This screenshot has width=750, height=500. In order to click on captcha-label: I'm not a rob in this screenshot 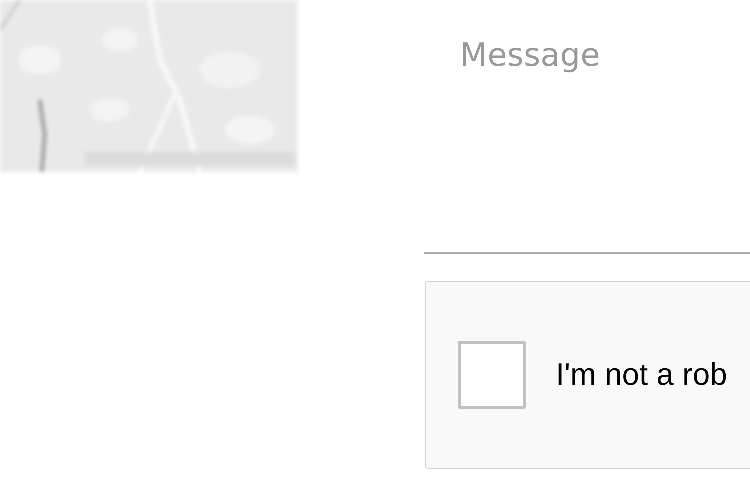, I will do `click(642, 375)`.